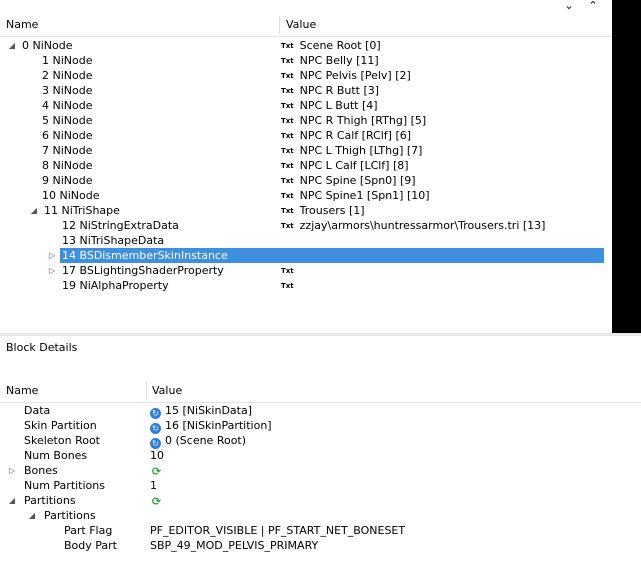  Describe the element at coordinates (339, 60) in the screenshot. I see `tree-row-value-text: NPC Belly [11]` at that location.